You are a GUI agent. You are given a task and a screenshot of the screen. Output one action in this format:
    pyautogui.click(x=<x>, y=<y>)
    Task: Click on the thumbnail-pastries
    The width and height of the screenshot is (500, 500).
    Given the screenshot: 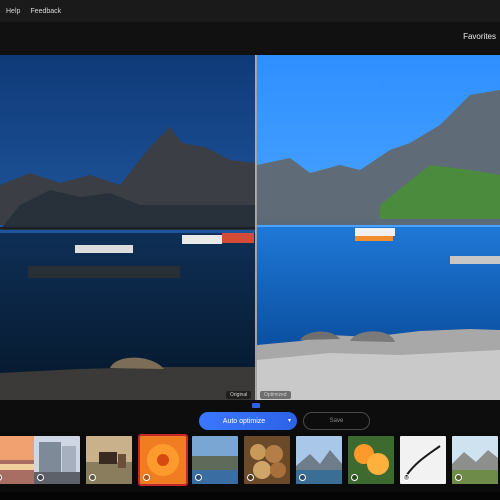 What is the action you would take?
    pyautogui.click(x=267, y=460)
    